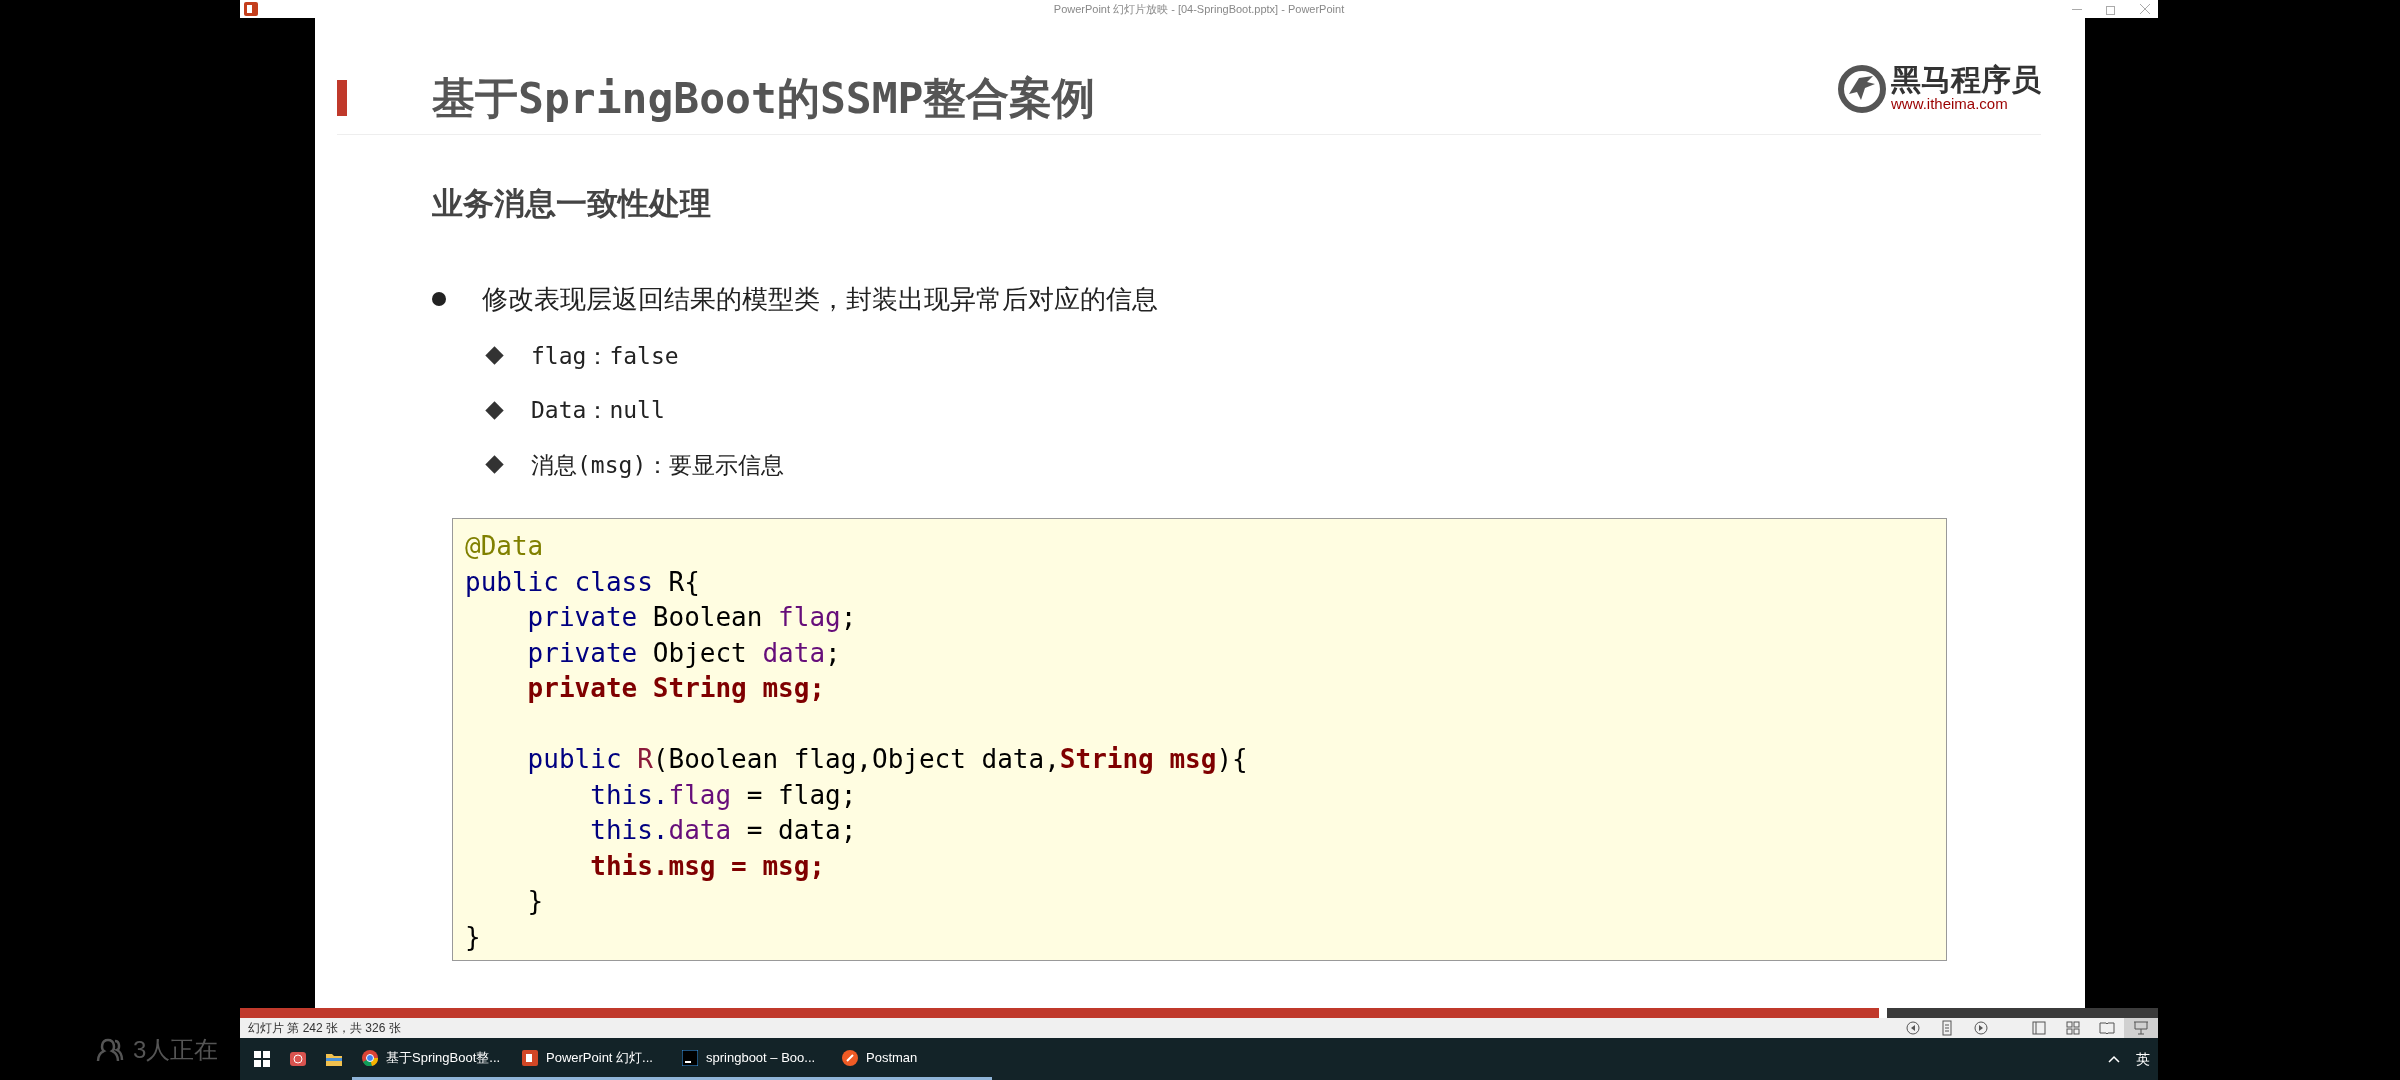 The height and width of the screenshot is (1080, 2400). What do you see at coordinates (723, 794) in the screenshot?
I see `code-line: this.flag = flag;` at bounding box center [723, 794].